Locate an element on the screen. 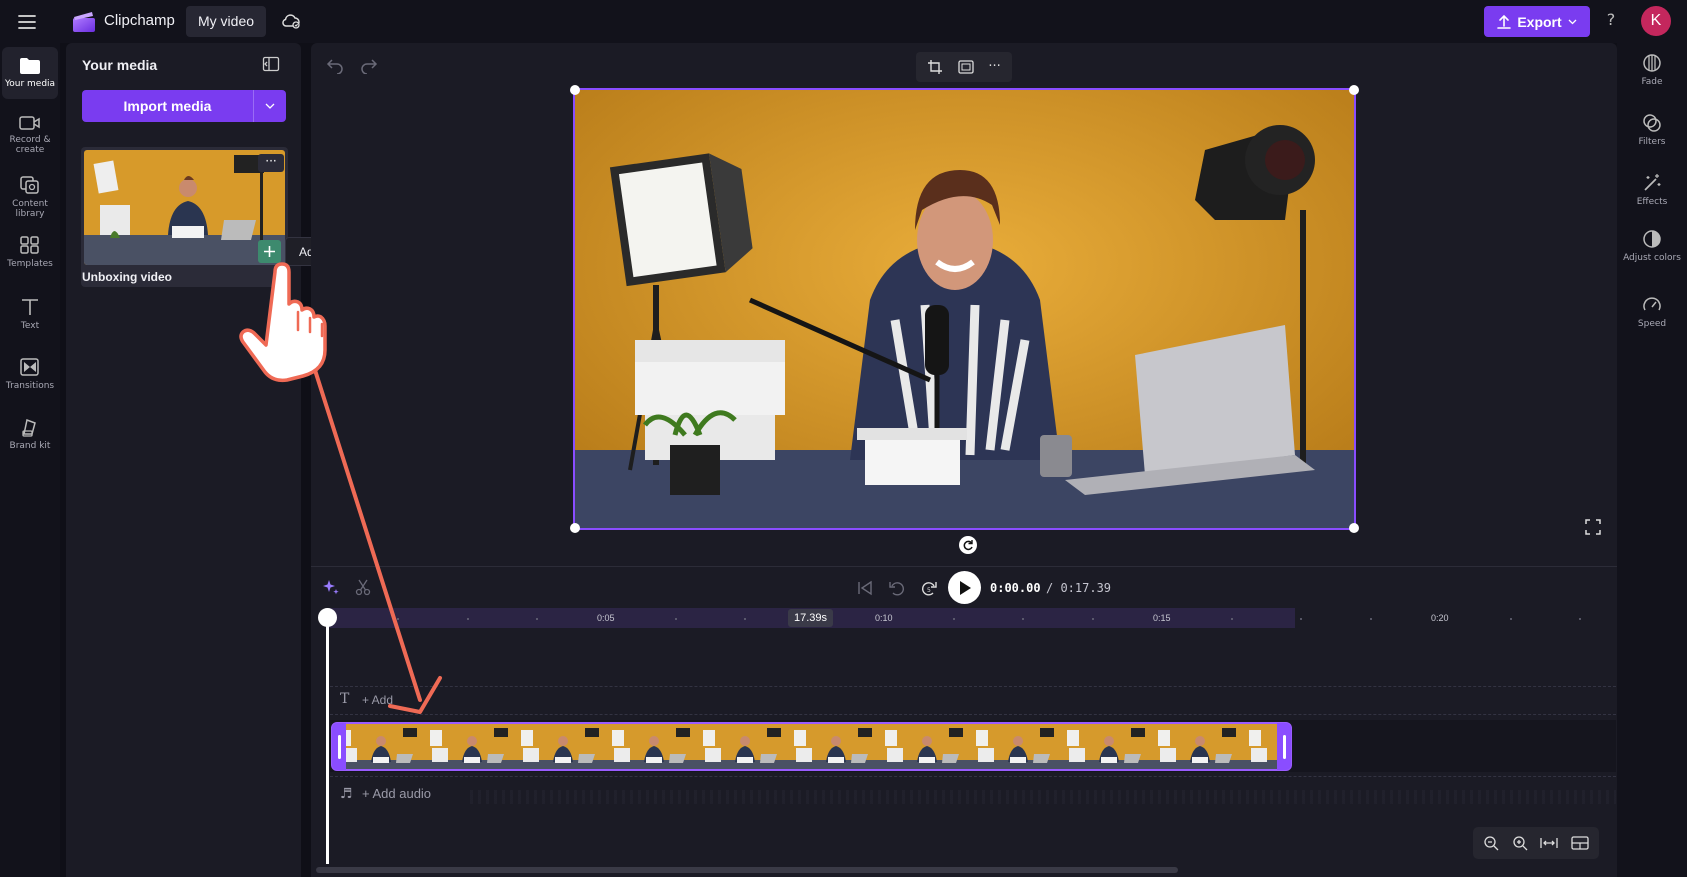 The width and height of the screenshot is (1687, 877). transitions-icon is located at coordinates (29, 367).